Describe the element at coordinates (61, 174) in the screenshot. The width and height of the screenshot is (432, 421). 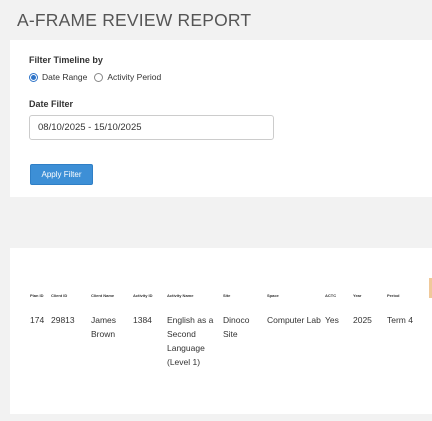
I see `apply-filter-button: Apply Filter` at that location.